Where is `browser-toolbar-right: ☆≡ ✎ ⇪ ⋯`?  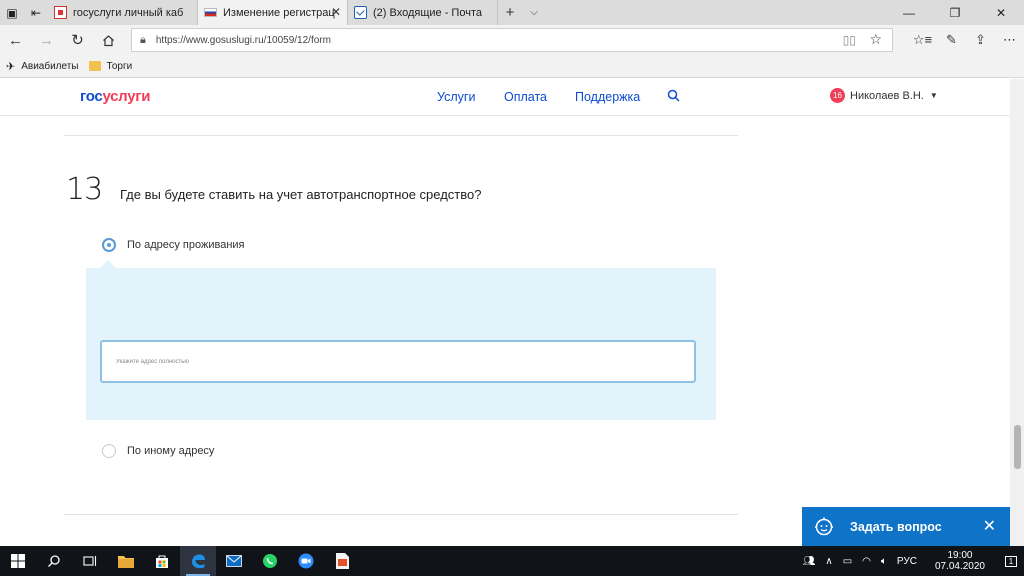 browser-toolbar-right: ☆≡ ✎ ⇪ ⋯ is located at coordinates (966, 40).